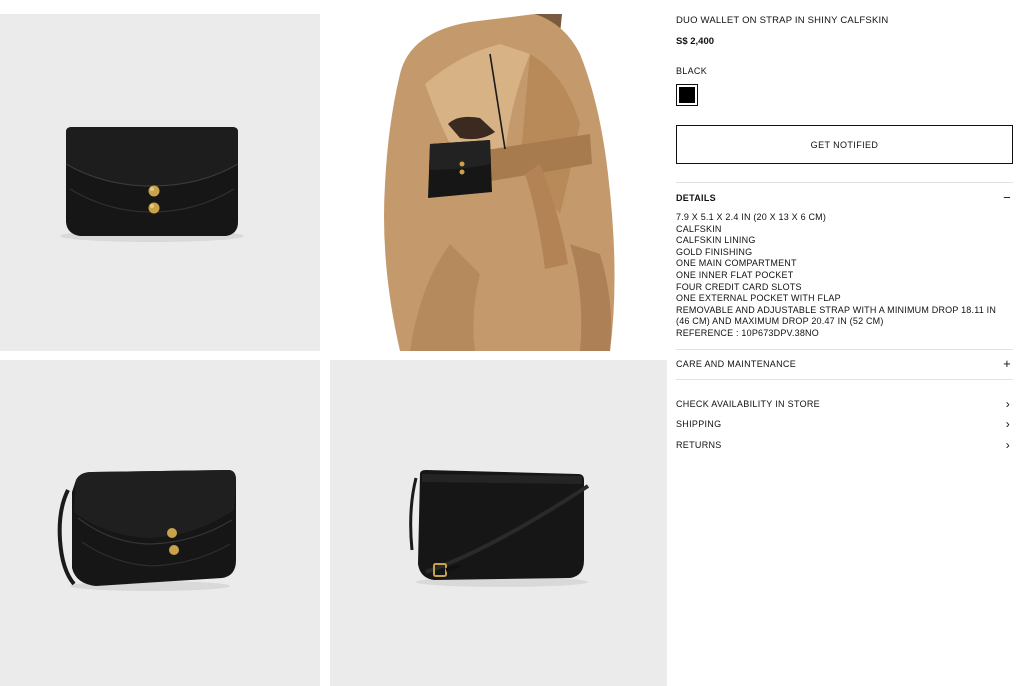  Describe the element at coordinates (844, 198) in the screenshot. I see `details-accordion-header: DETAILS −` at that location.